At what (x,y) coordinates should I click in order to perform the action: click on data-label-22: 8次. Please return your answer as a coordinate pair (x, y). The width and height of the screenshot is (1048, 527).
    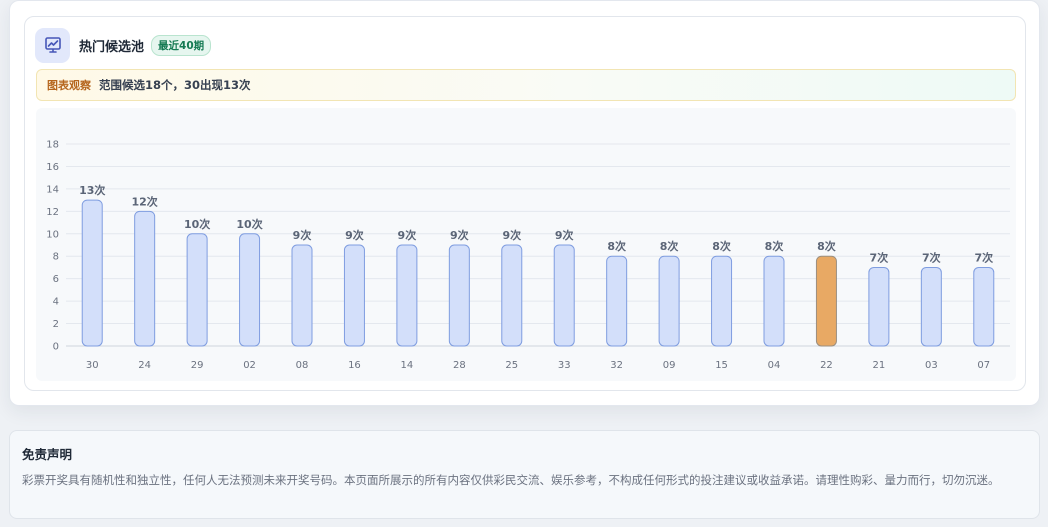
    Looking at the image, I should click on (826, 246).